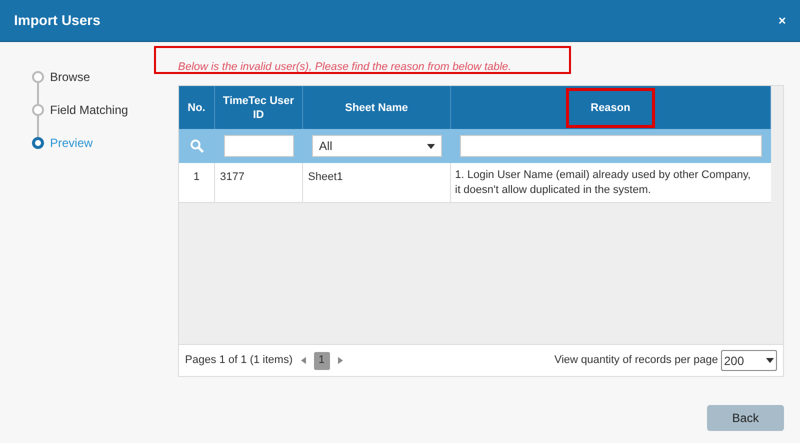 The image size is (800, 443). Describe the element at coordinates (636, 360) in the screenshot. I see `per-page-label: View quantity of records per page` at that location.